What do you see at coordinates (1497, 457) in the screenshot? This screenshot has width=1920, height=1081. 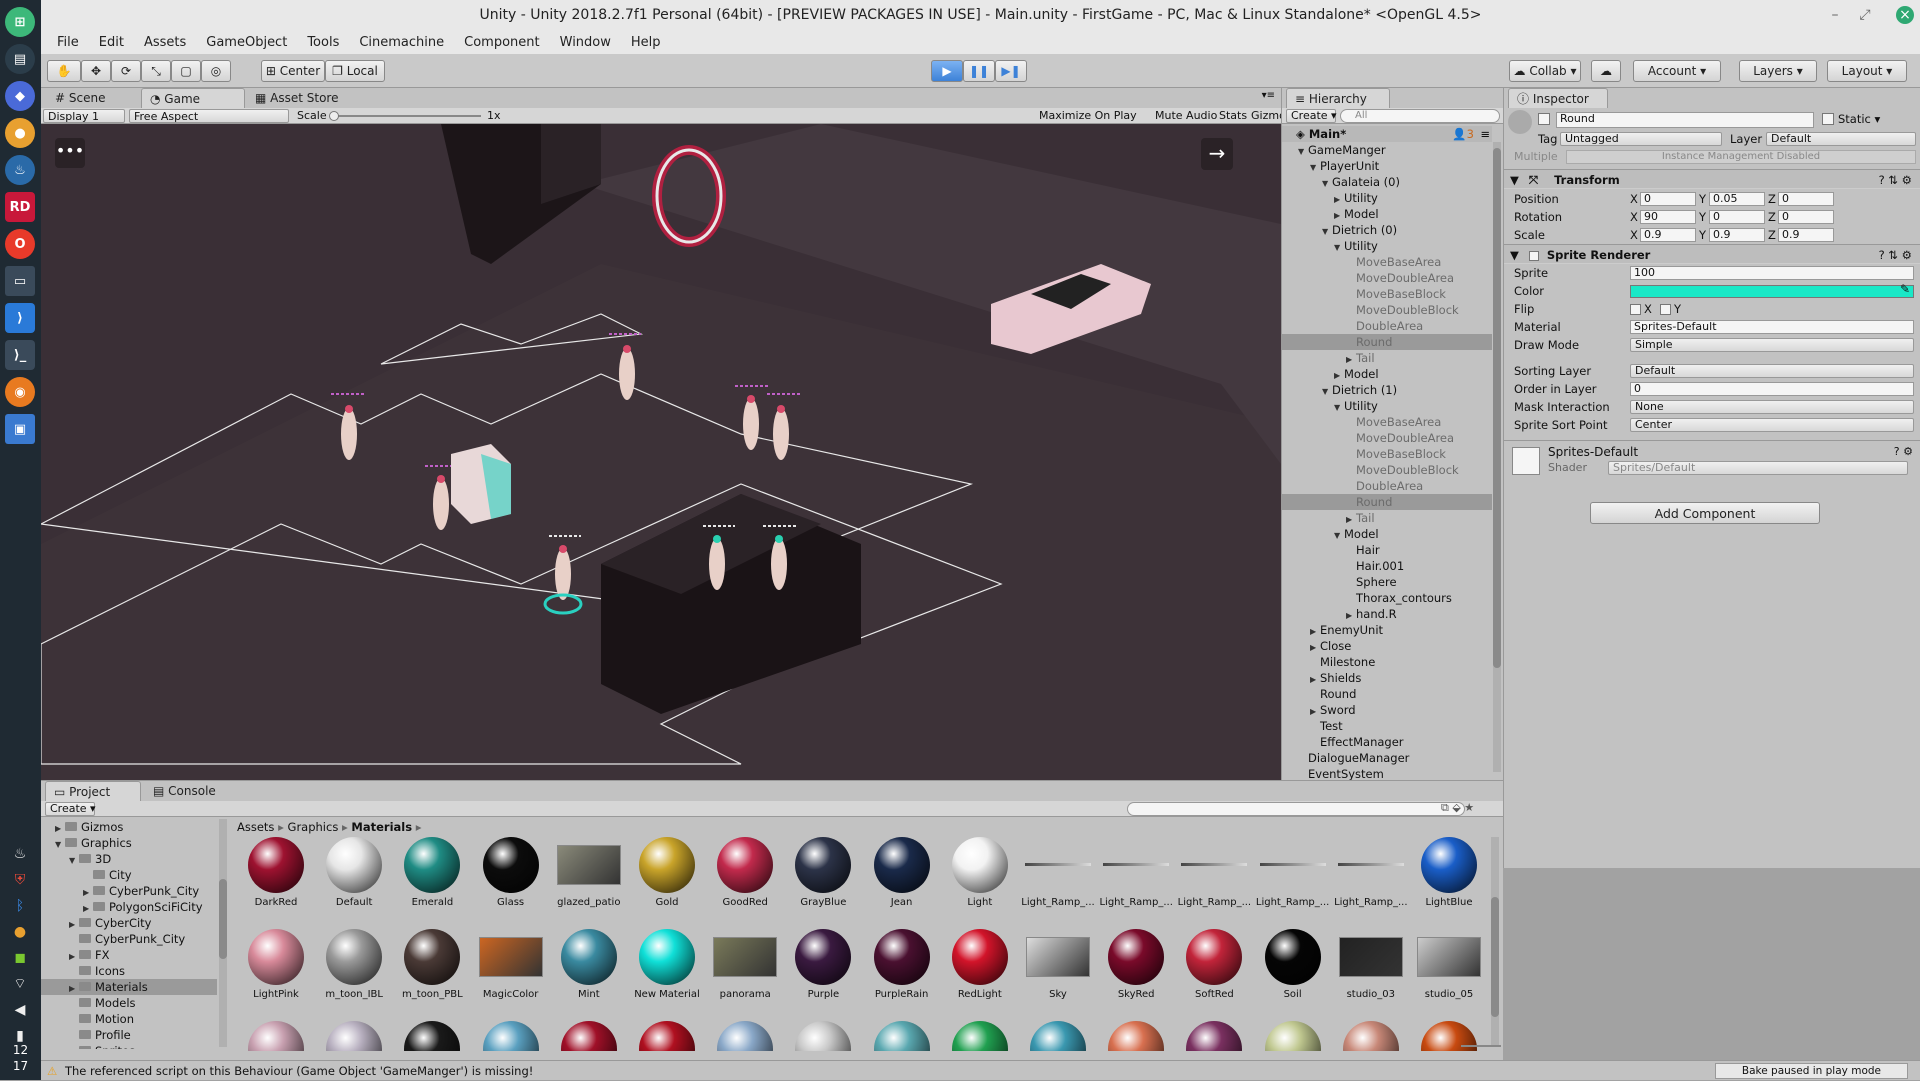 I see `hierarchy-scrollbar` at bounding box center [1497, 457].